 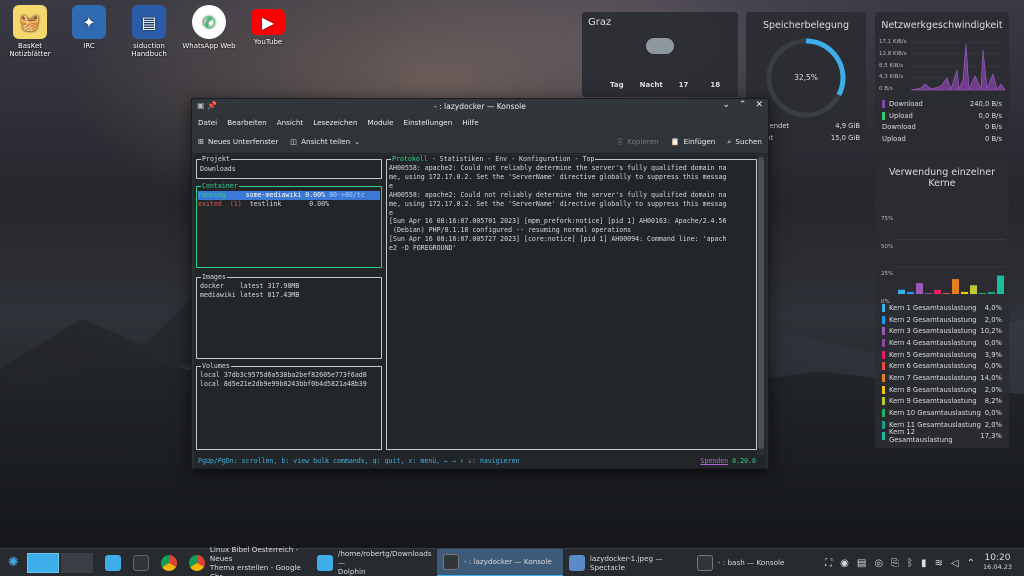 I want to click on launcher-konsole, so click(x=141, y=562).